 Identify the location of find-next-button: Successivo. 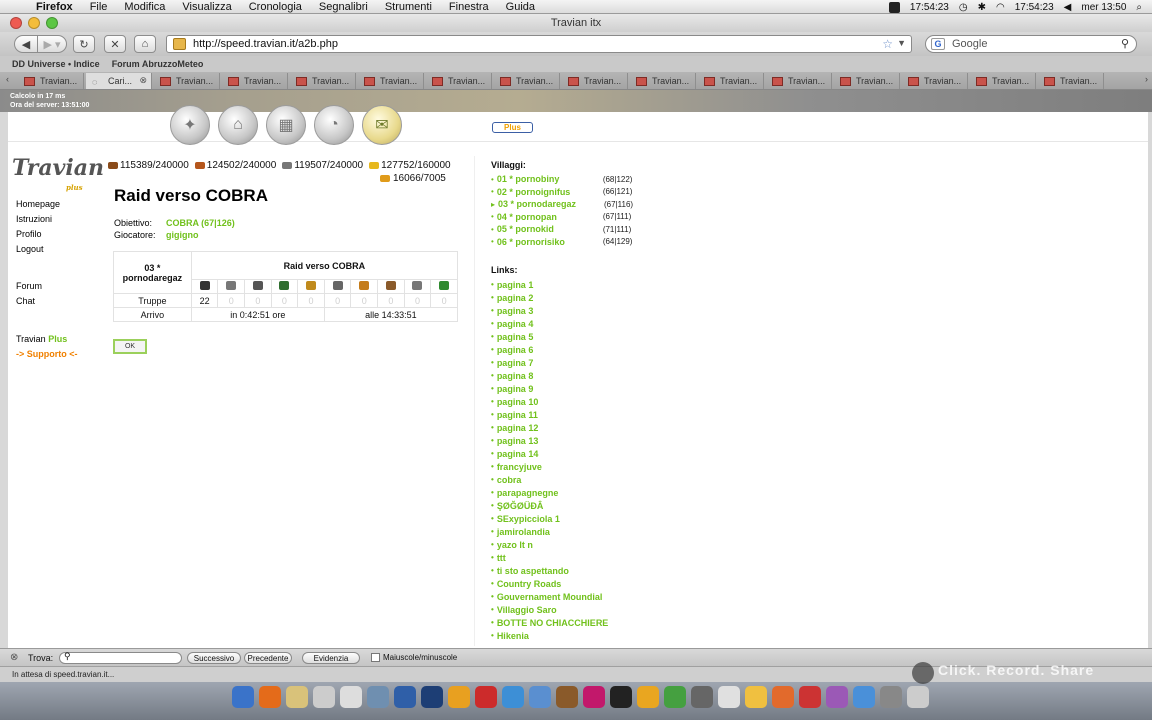
(214, 658).